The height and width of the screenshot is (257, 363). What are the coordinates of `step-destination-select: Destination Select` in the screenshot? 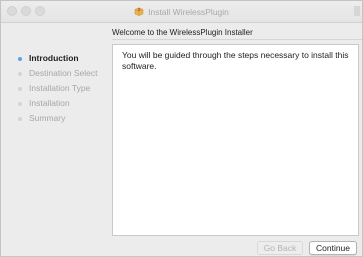 It's located at (55, 75).